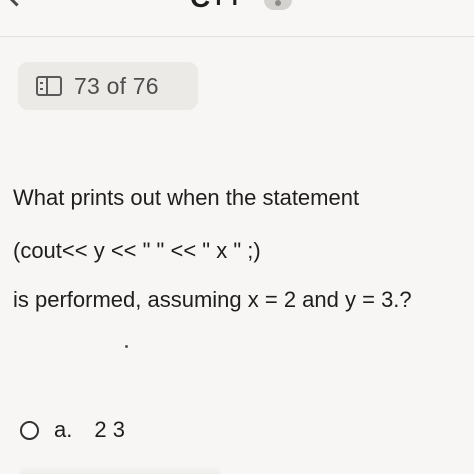 The height and width of the screenshot is (474, 474). What do you see at coordinates (16, 3) in the screenshot?
I see `chevron-left-icon` at bounding box center [16, 3].